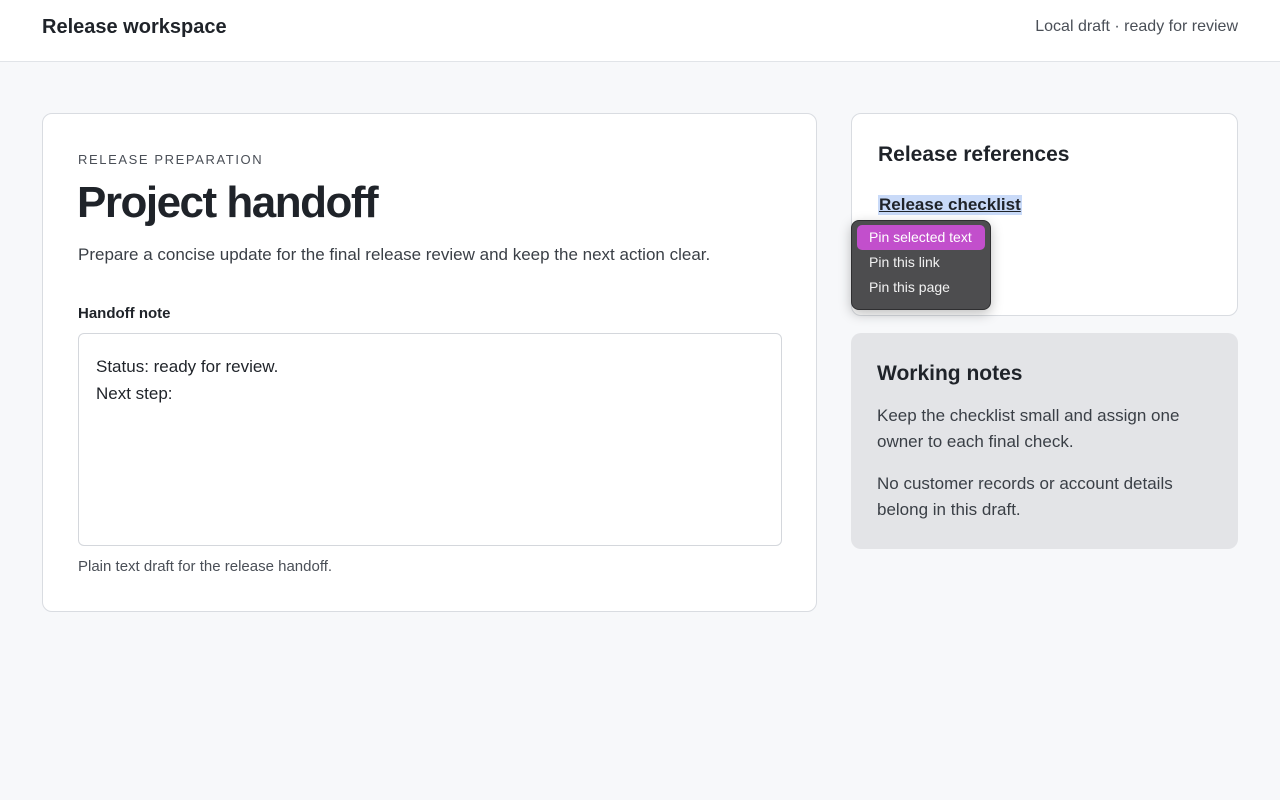 The height and width of the screenshot is (800, 1280). I want to click on section-eyebrow: RELEASE PREPARATION, so click(171, 159).